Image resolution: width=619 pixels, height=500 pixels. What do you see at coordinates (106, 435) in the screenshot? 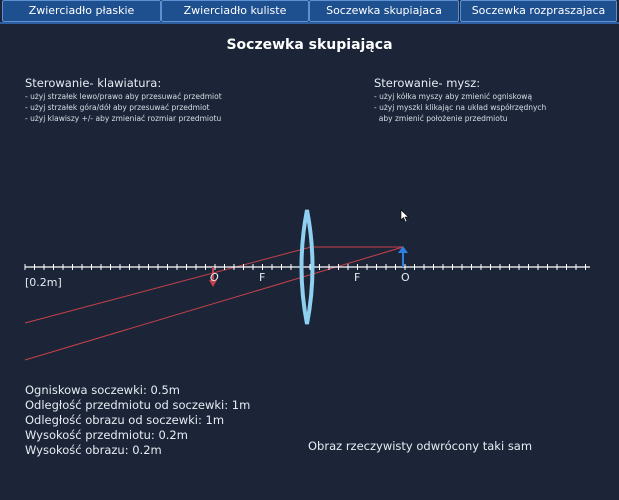
I see `object-height-info: Wysokość przedmiotu: 0.2m` at bounding box center [106, 435].